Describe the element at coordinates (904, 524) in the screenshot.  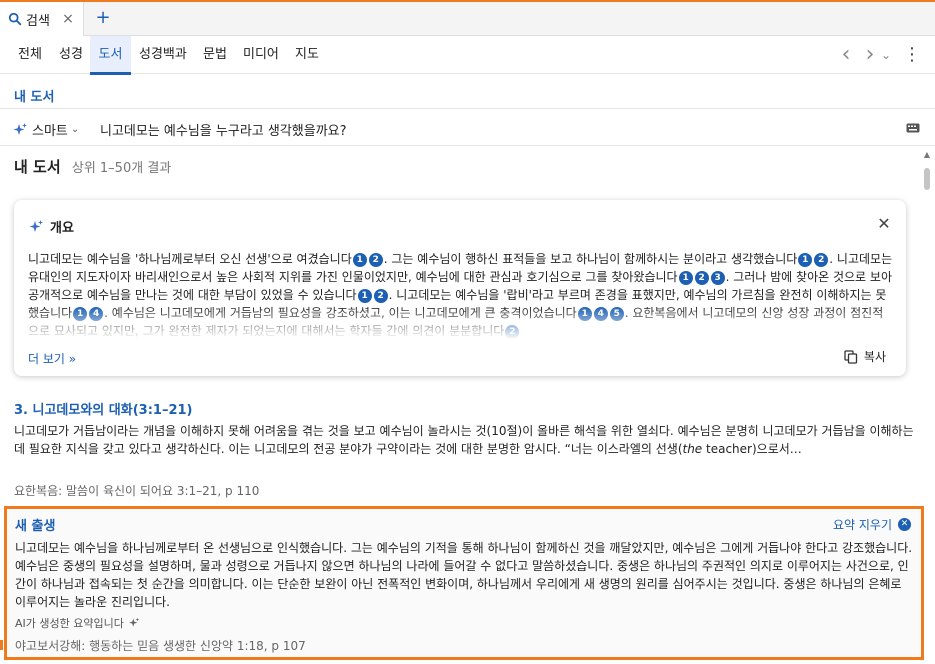
I see `clear-icon: ✕` at that location.